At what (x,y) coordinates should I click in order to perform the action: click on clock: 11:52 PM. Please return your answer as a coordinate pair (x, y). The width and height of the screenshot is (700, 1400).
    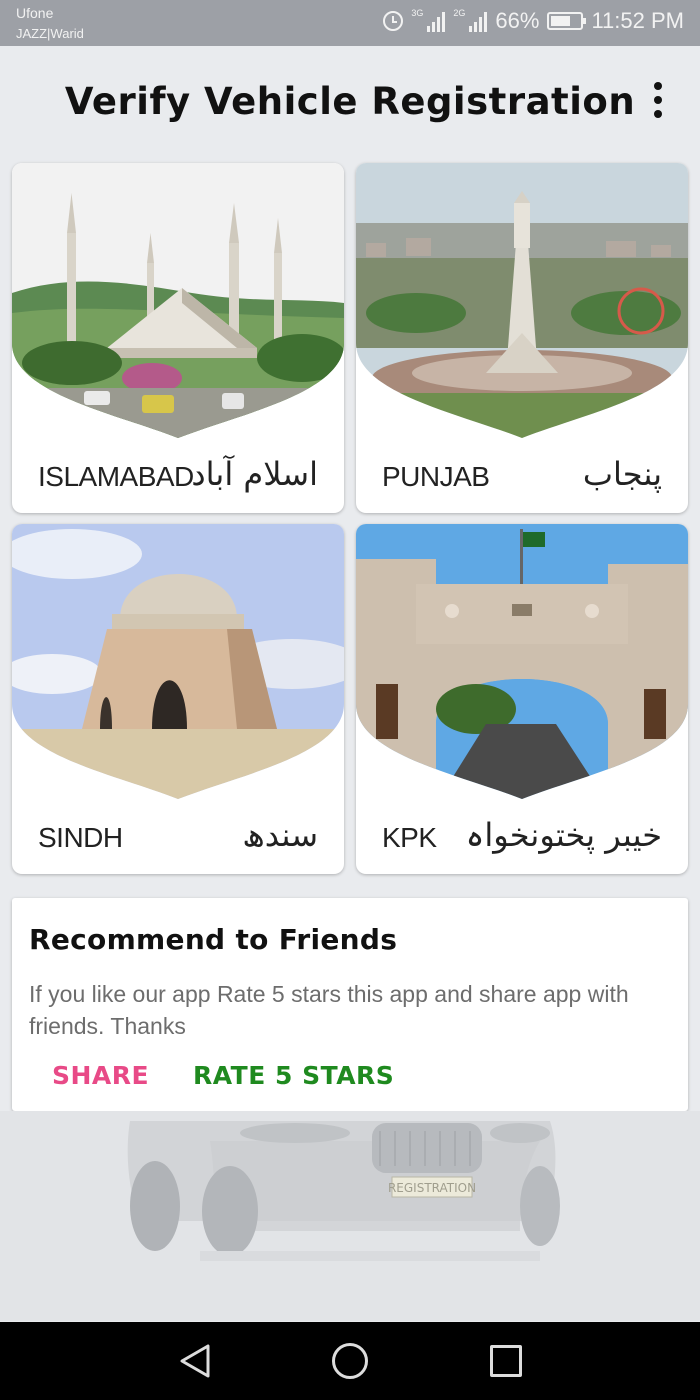
    Looking at the image, I should click on (637, 20).